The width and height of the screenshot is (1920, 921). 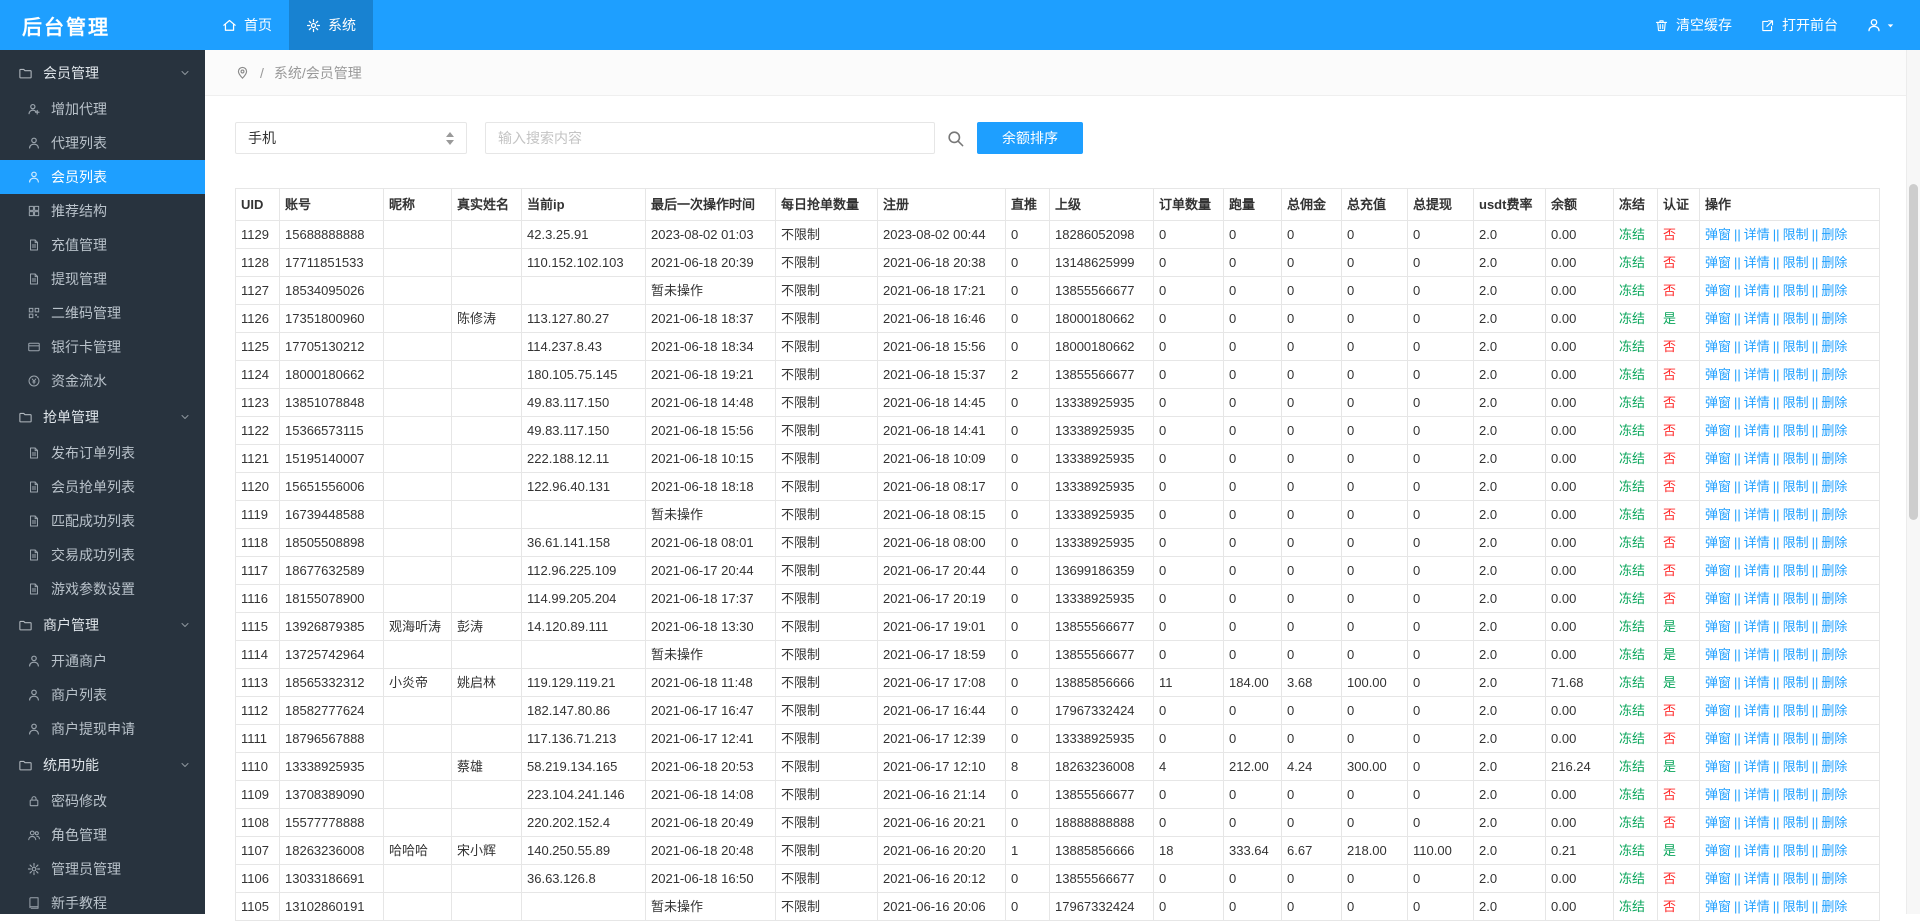 What do you see at coordinates (102, 381) in the screenshot?
I see `sidebar-item: 资金流水` at bounding box center [102, 381].